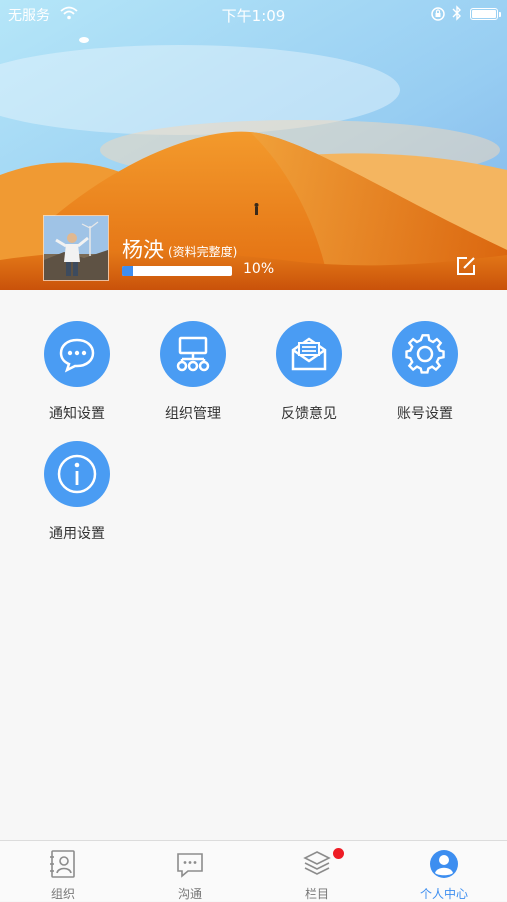  I want to click on layers-icon, so click(317, 863).